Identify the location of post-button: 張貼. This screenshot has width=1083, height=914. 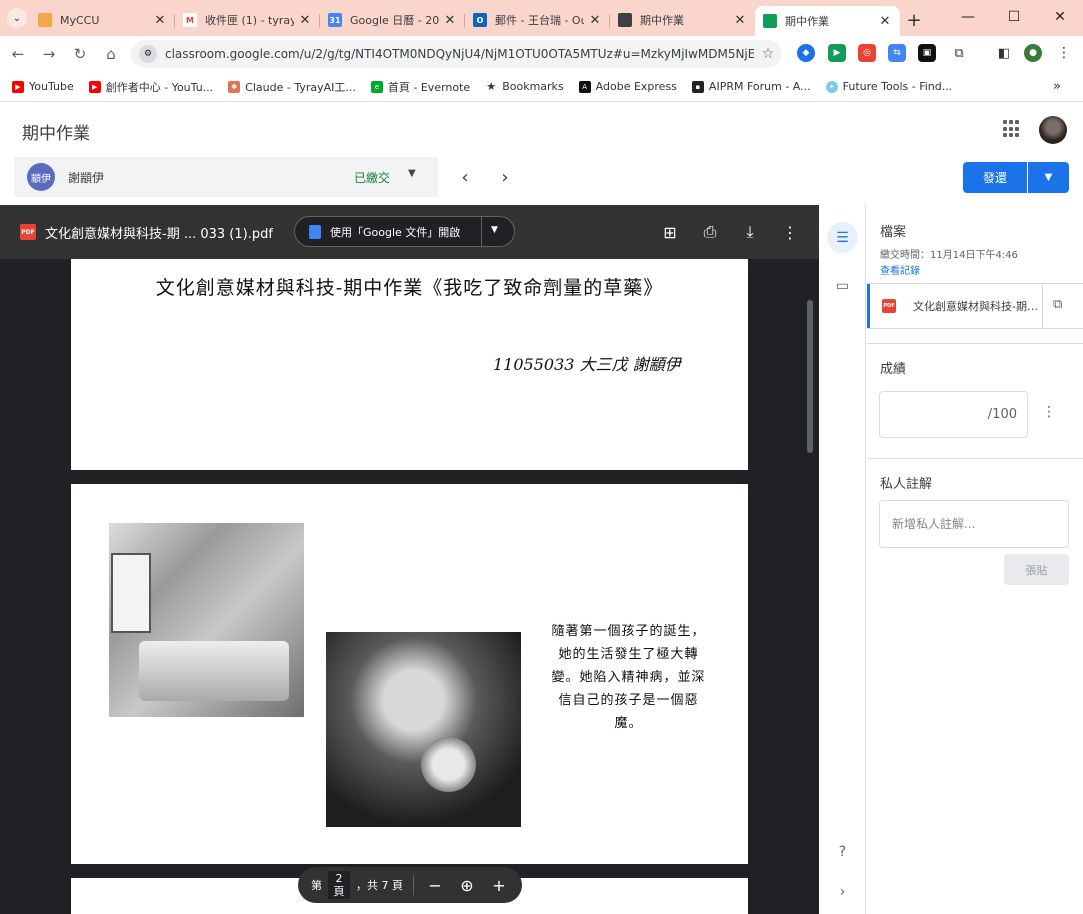
(1036, 569).